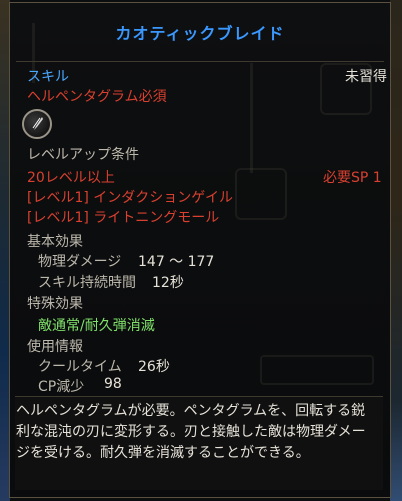 This screenshot has width=402, height=501. I want to click on category-label: スキル, so click(48, 77).